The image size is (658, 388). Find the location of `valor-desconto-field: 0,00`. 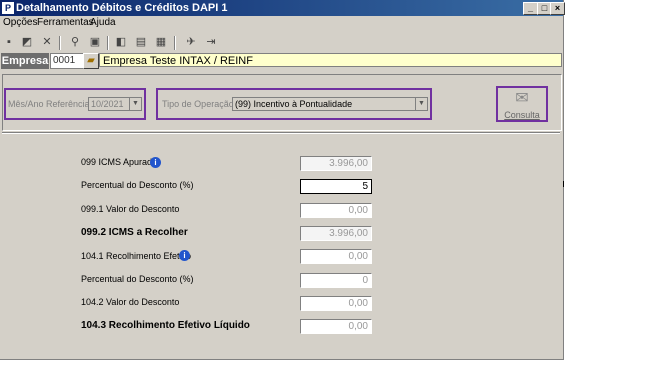

valor-desconto-field: 0,00 is located at coordinates (336, 210).